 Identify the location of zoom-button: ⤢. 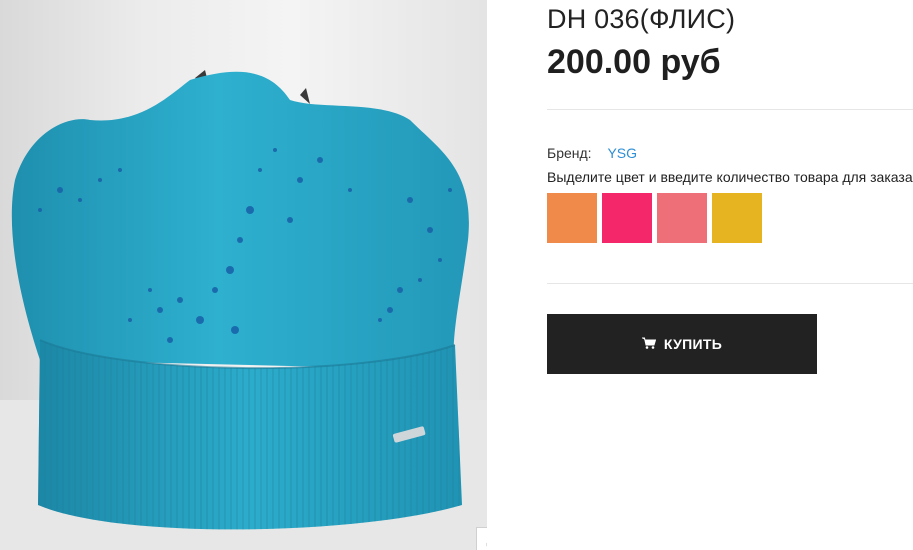
(481, 538).